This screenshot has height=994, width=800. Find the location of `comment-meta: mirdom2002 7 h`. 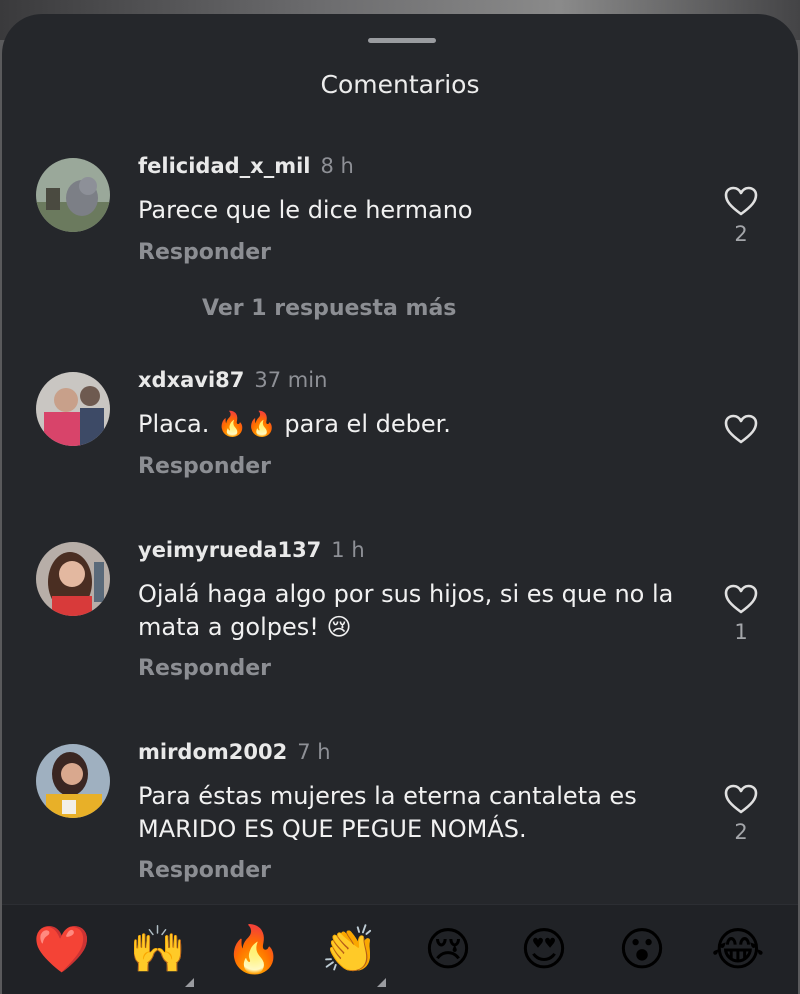

comment-meta: mirdom2002 7 h is located at coordinates (234, 752).